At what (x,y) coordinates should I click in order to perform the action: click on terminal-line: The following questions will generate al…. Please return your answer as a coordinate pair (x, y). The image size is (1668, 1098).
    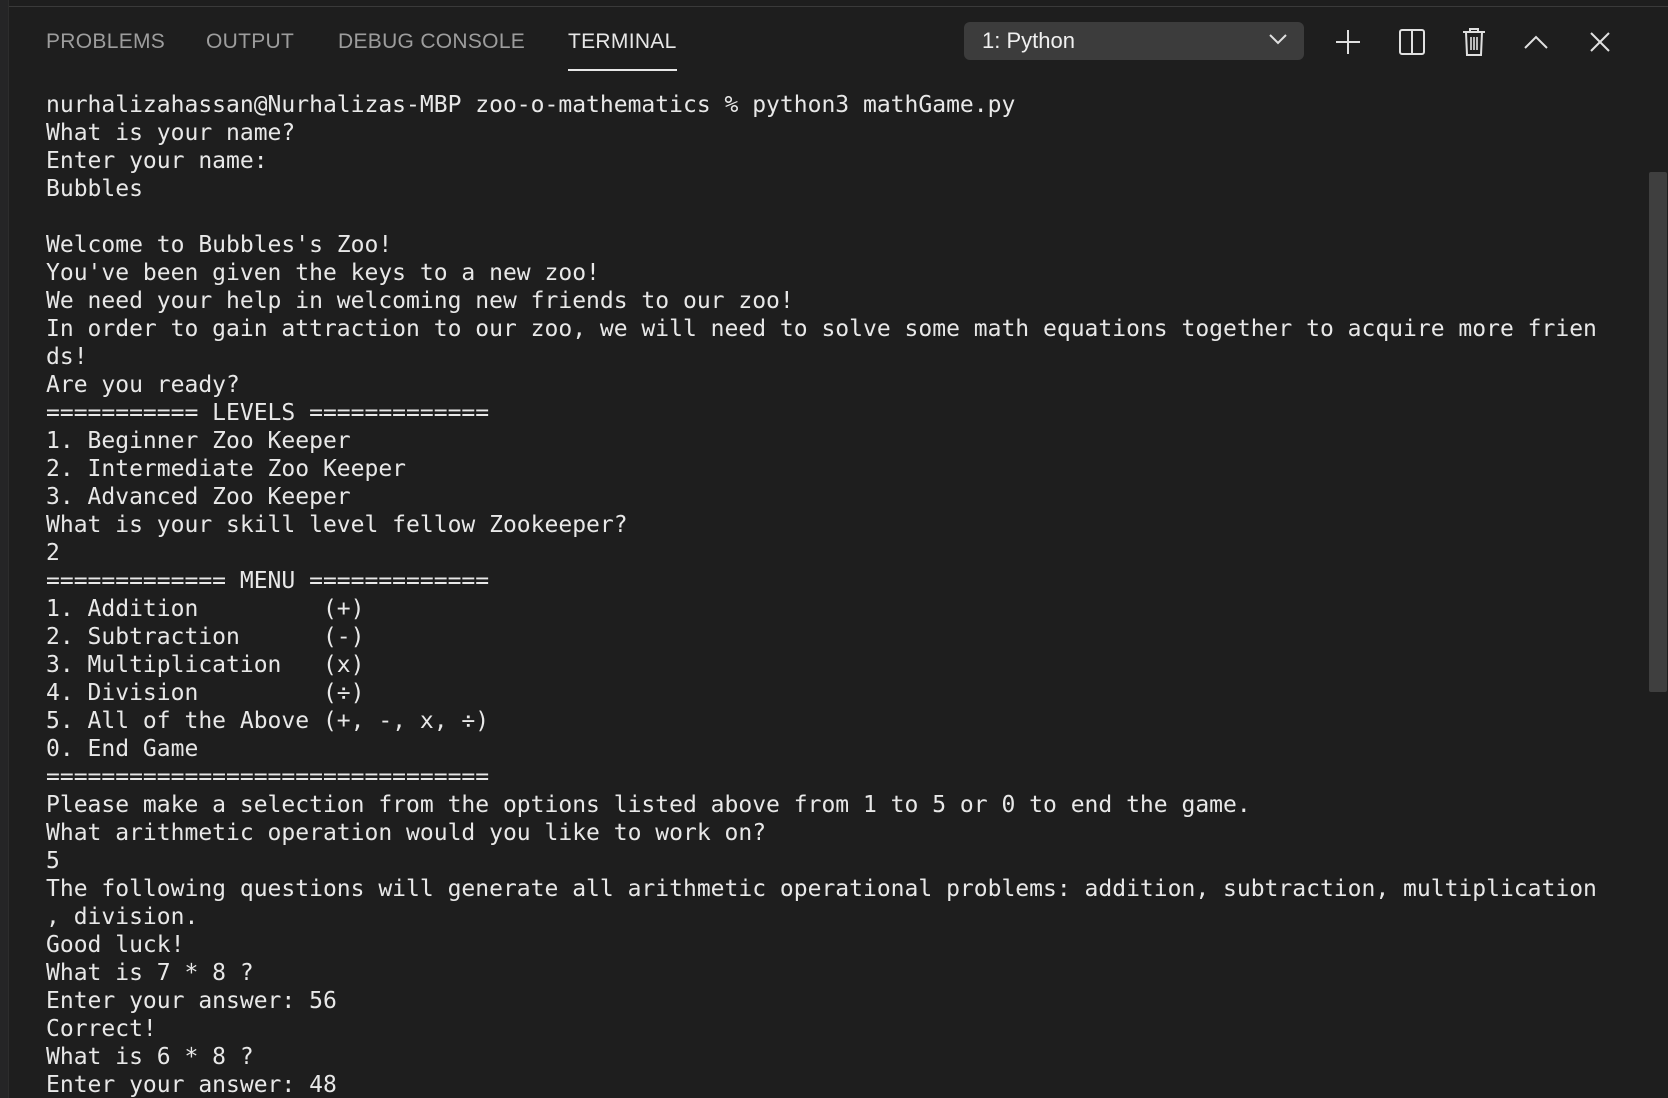
    Looking at the image, I should click on (821, 889).